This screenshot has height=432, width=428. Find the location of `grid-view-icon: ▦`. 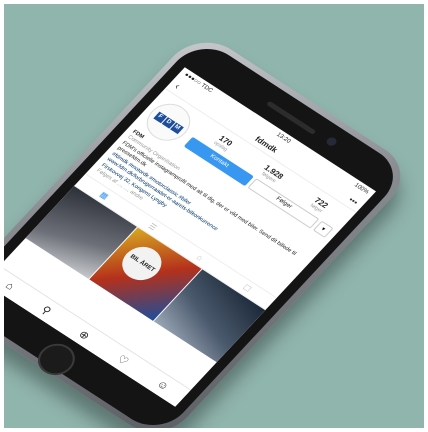

grid-view-icon: ▦ is located at coordinates (104, 195).